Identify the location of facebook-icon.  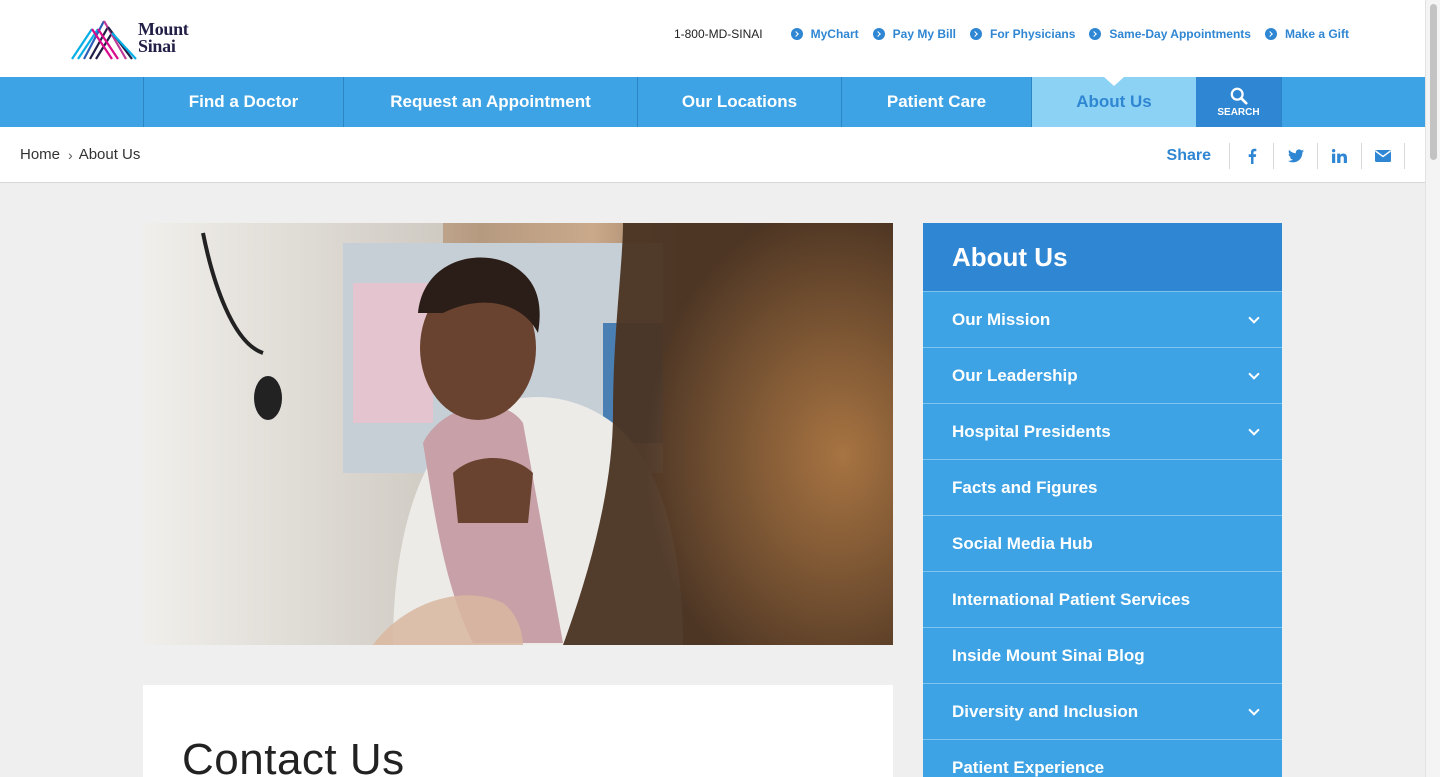
(1251, 156).